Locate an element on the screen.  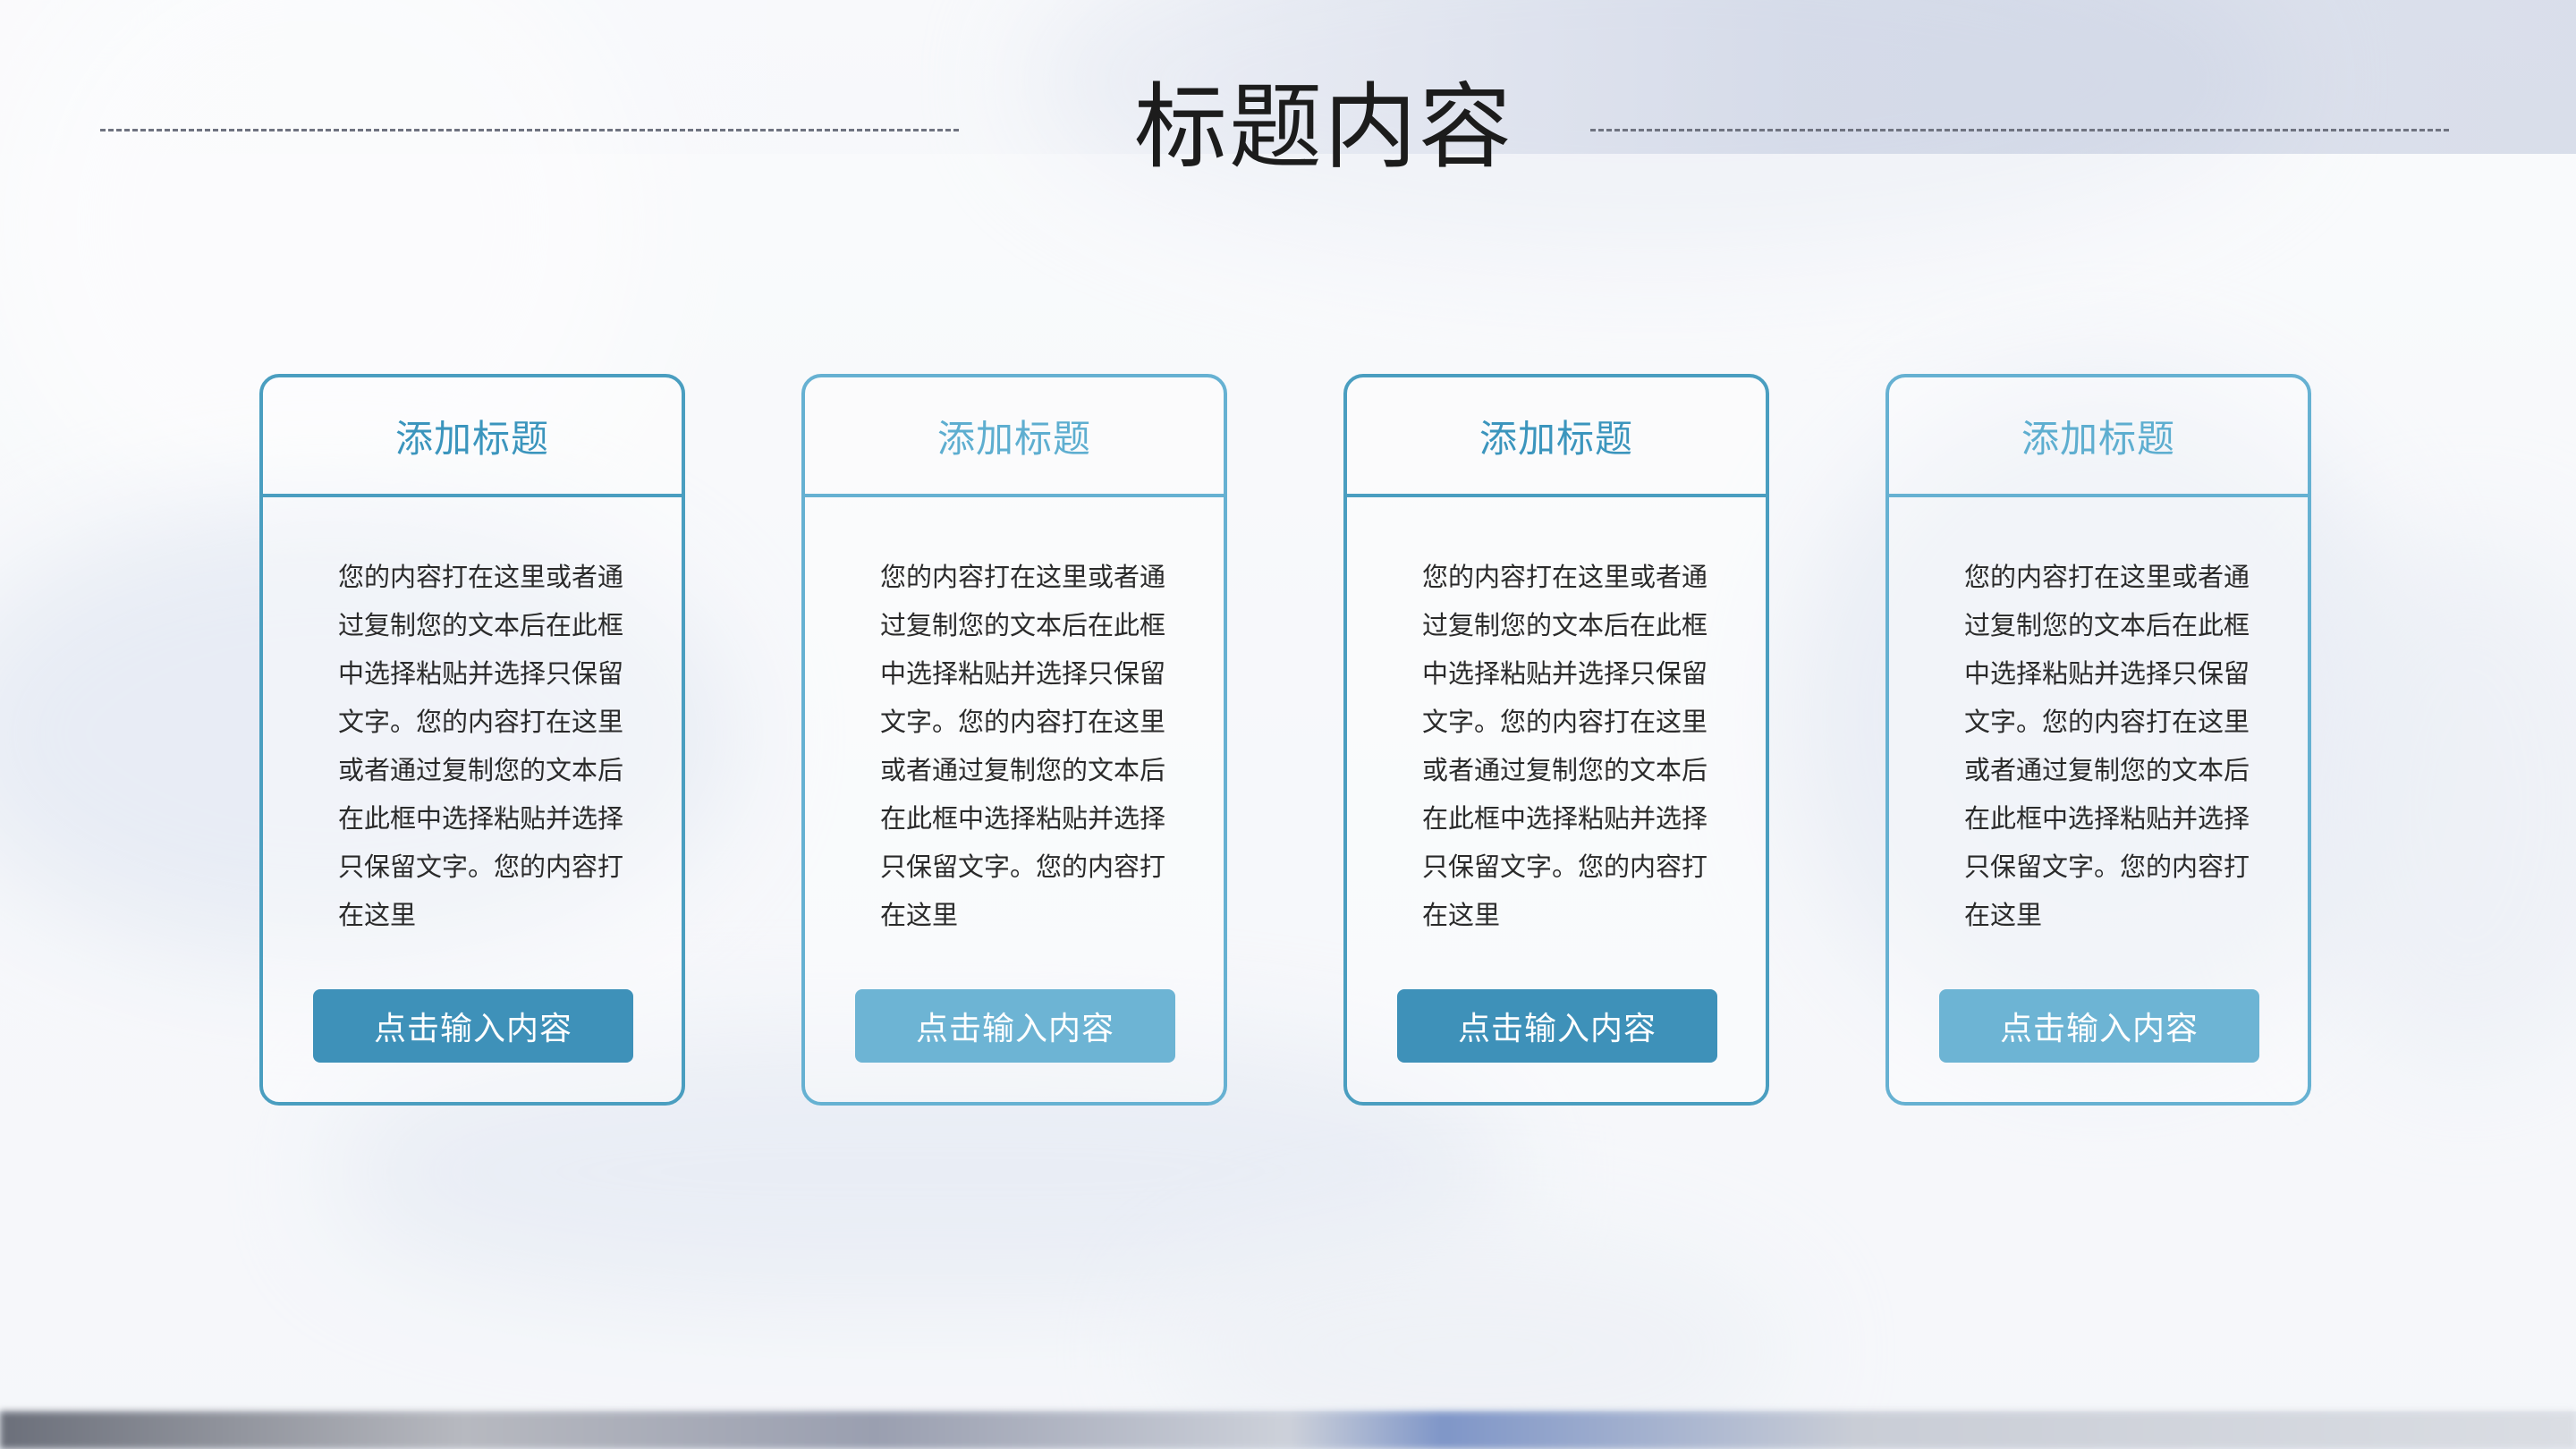
title-divider-right is located at coordinates (2019, 130).